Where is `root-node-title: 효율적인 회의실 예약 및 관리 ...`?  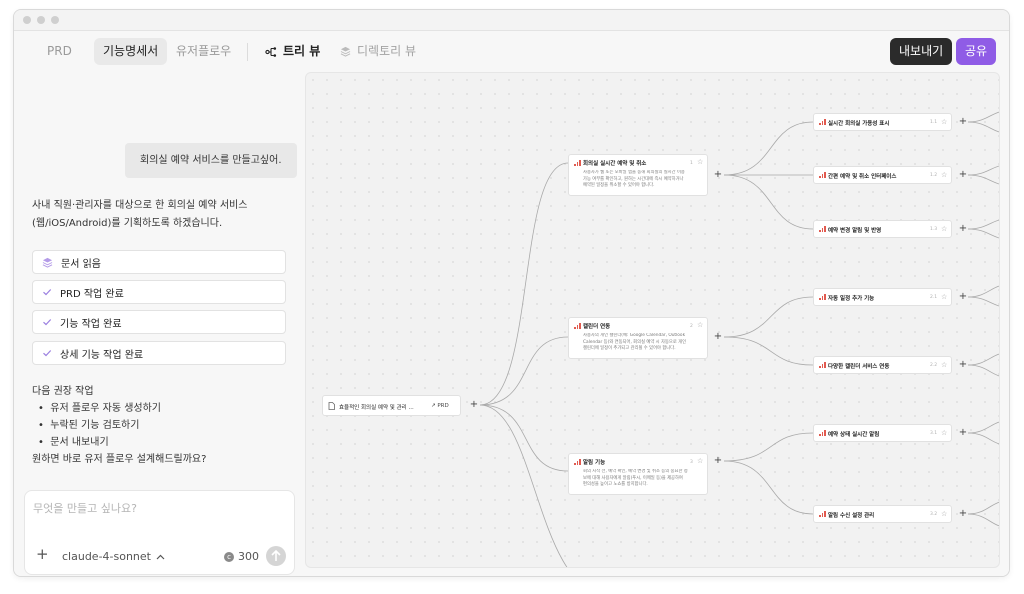 root-node-title: 효율적인 회의실 예약 및 관리 ... is located at coordinates (376, 408).